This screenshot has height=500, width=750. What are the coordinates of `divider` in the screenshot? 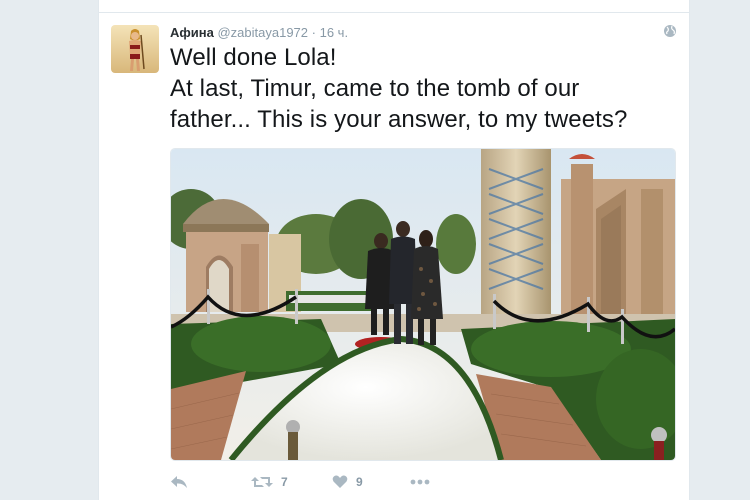 It's located at (394, 12).